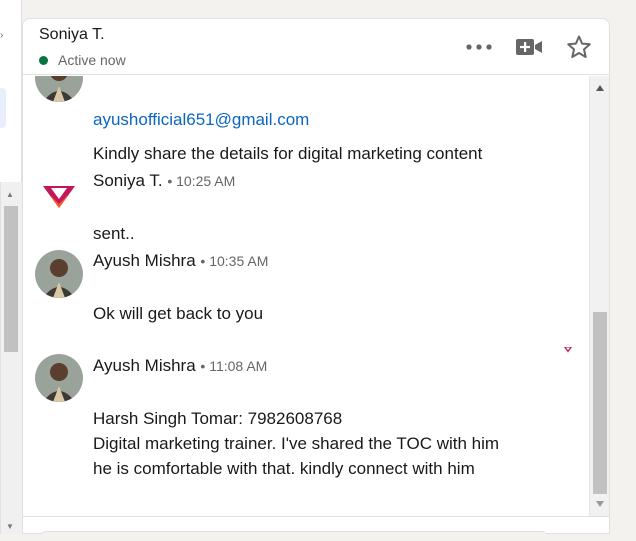 This screenshot has width=636, height=541. What do you see at coordinates (92, 60) in the screenshot?
I see `status-text: Active now` at bounding box center [92, 60].